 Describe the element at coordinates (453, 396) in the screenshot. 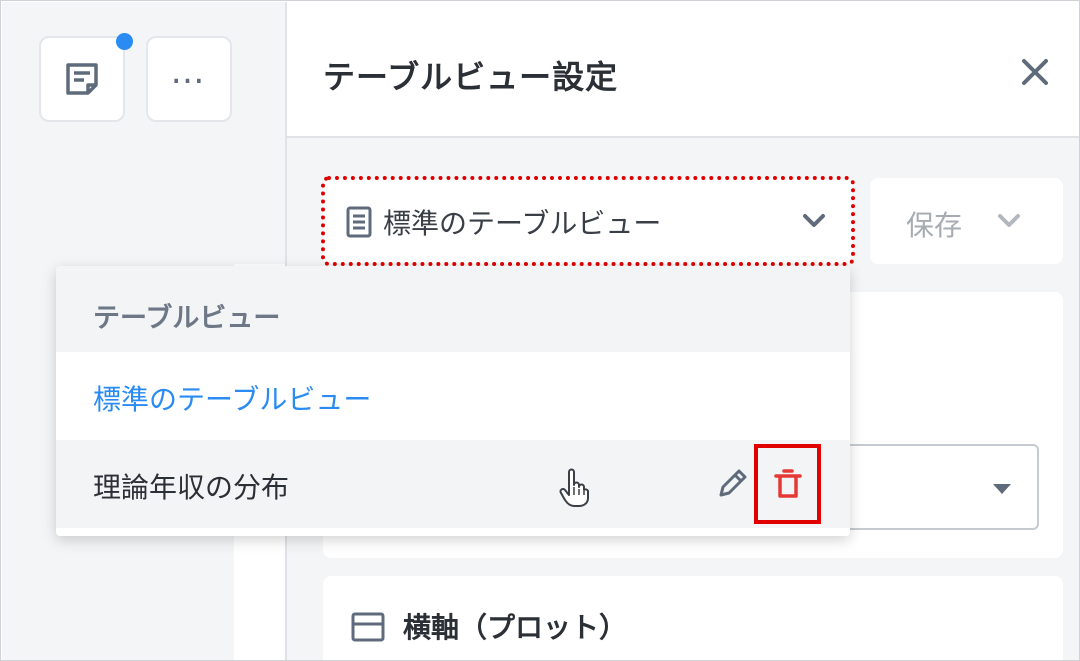

I see `dropdown-item-standard: 標準のテーブルビュー` at that location.